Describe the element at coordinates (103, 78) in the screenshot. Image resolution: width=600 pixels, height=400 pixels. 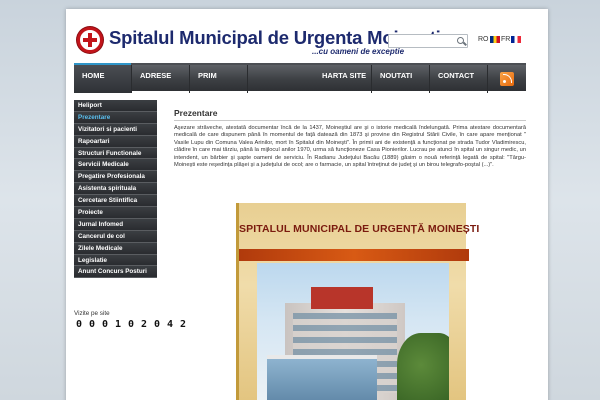
I see `nav-home: HOME` at that location.